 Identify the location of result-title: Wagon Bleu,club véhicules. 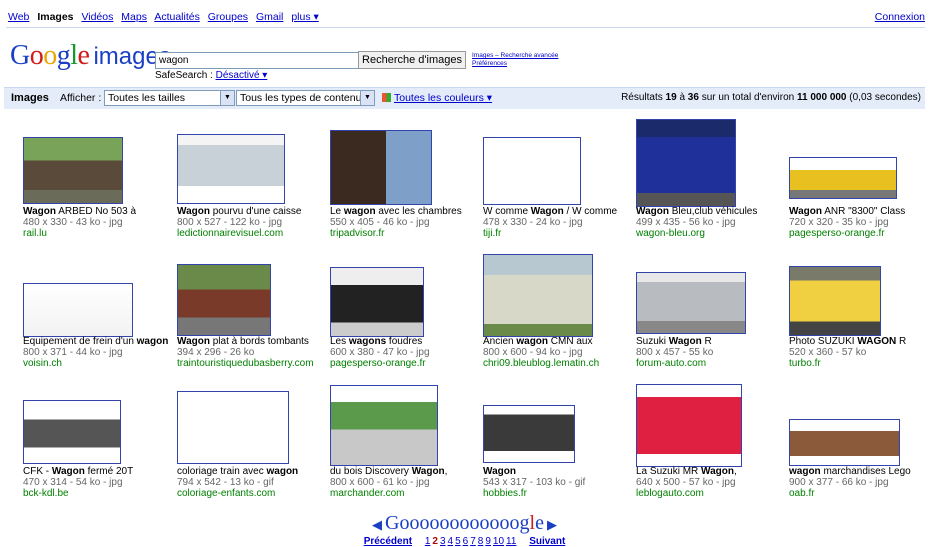
(711, 211).